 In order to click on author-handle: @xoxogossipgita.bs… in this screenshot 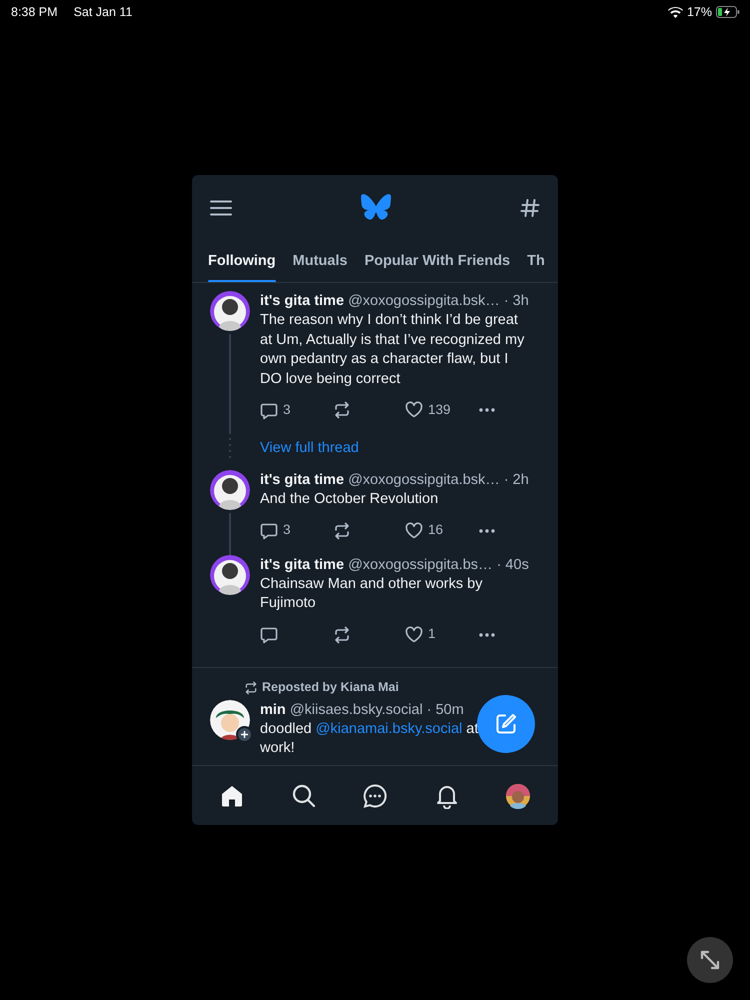, I will do `click(420, 564)`.